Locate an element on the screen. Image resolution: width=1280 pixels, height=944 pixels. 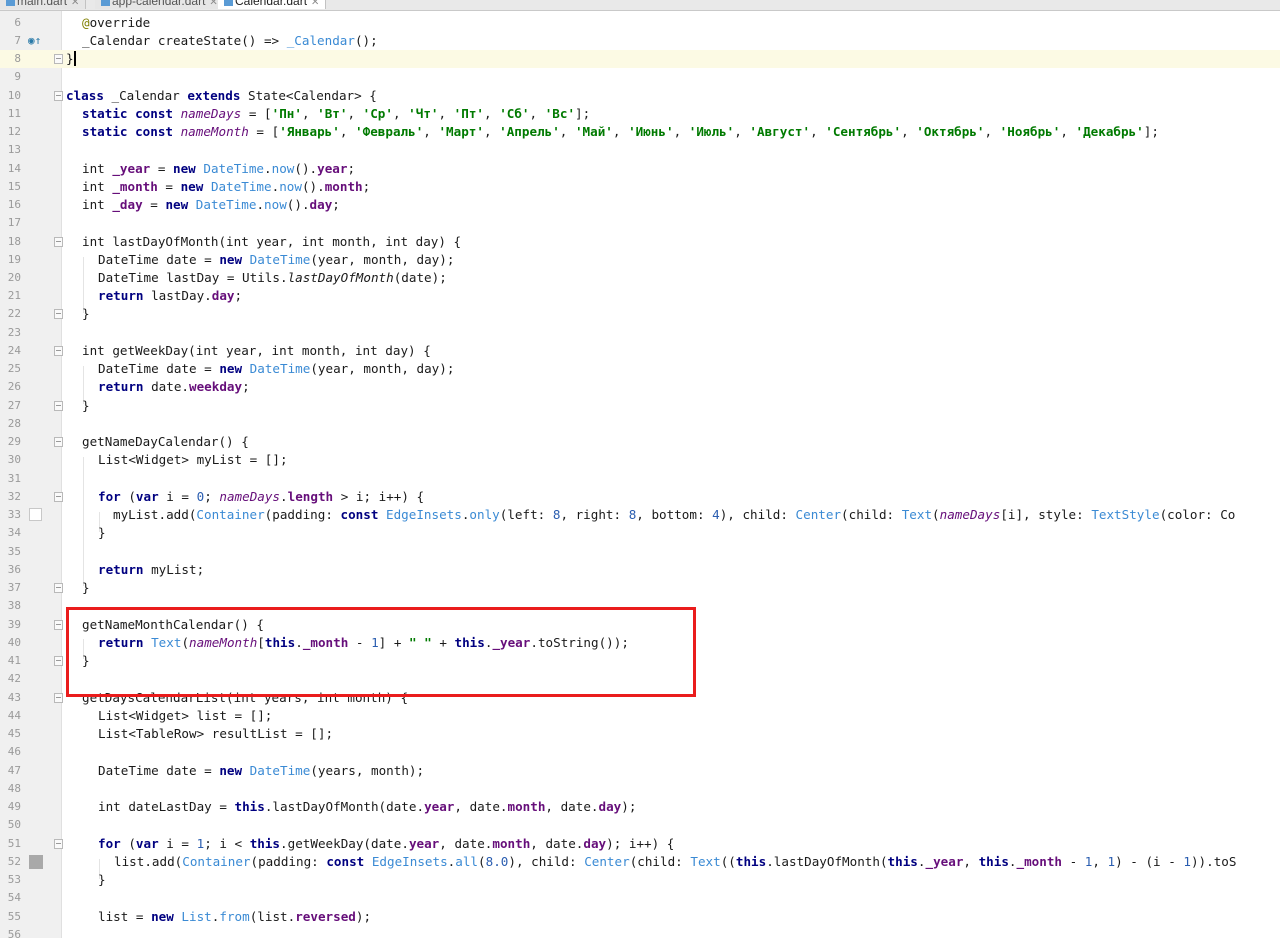
tab-label: Calendar.dart is located at coordinates (271, 4).